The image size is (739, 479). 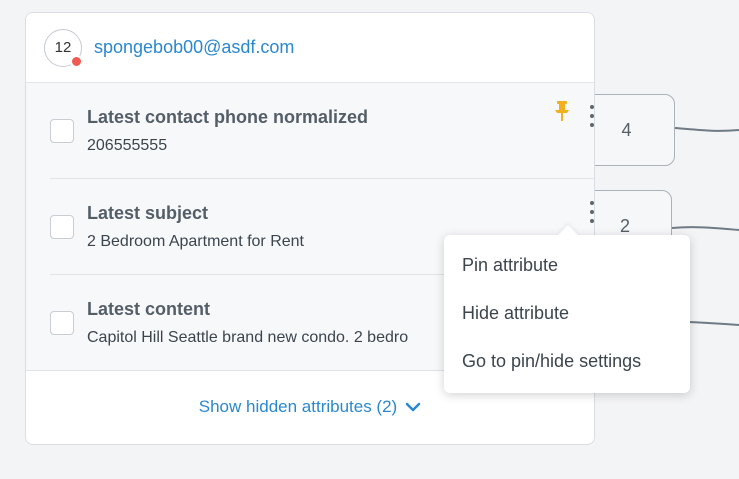 I want to click on show-hidden-label: Show hidden attributes (2), so click(x=298, y=406).